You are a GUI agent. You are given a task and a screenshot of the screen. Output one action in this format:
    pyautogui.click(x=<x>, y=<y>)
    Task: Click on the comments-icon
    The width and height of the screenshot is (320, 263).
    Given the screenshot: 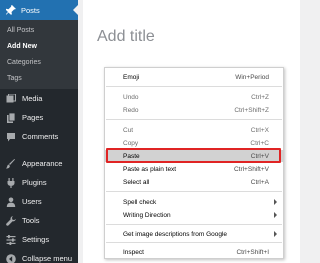 What is the action you would take?
    pyautogui.click(x=10, y=136)
    